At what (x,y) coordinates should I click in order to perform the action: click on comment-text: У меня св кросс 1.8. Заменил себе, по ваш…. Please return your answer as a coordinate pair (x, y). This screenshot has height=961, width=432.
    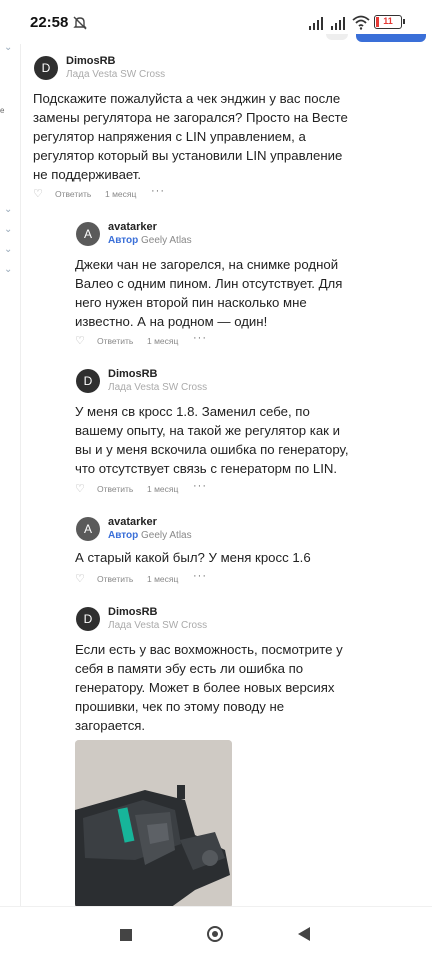
    Looking at the image, I should click on (212, 440).